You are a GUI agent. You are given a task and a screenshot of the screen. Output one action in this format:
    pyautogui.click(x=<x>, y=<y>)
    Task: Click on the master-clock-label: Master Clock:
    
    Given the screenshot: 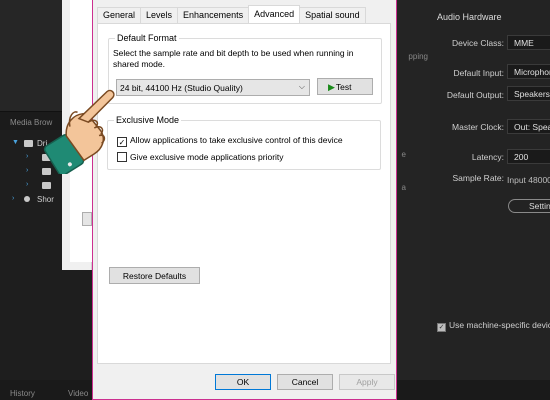 What is the action you would take?
    pyautogui.click(x=478, y=127)
    